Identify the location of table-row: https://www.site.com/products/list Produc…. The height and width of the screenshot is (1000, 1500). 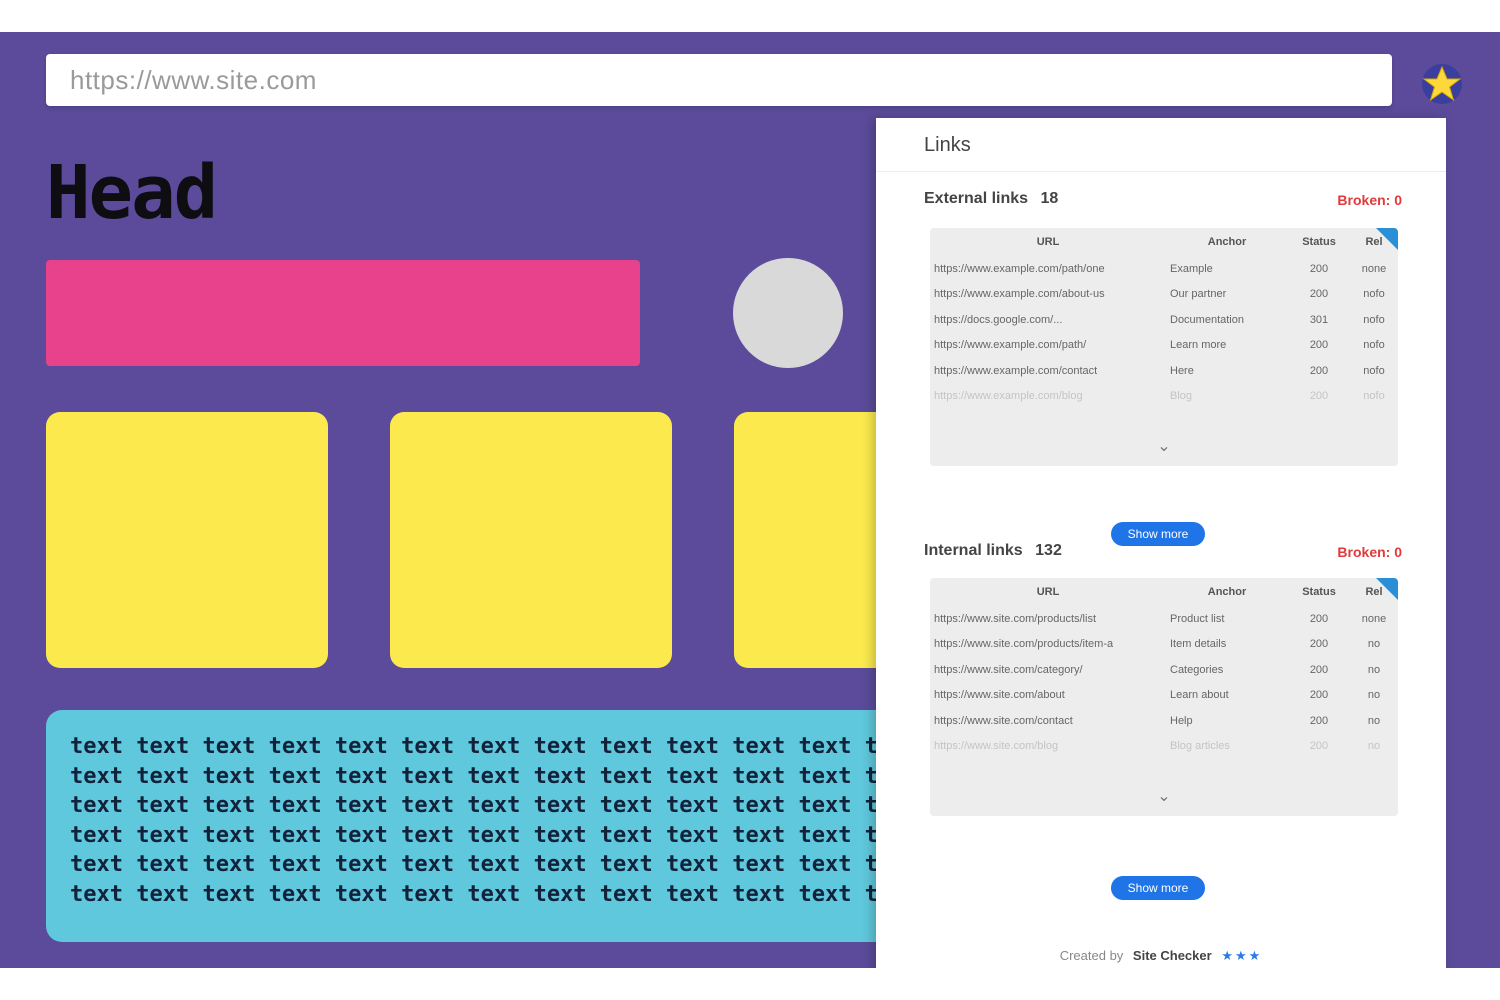
(1164, 619).